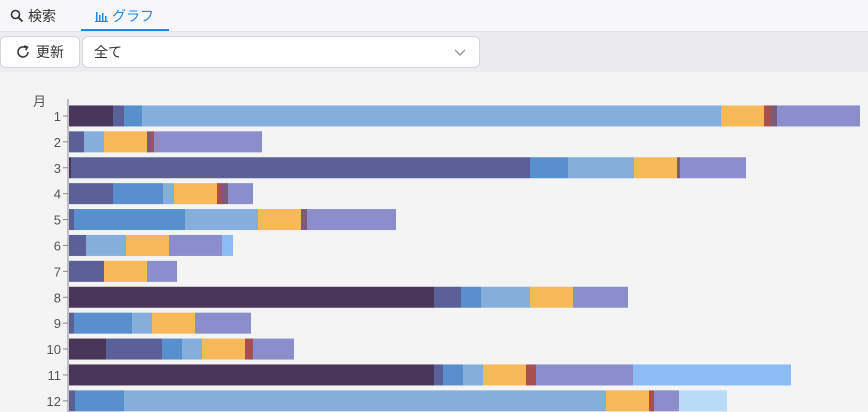 This screenshot has height=412, width=868. I want to click on y-tick-label: 11, so click(55, 375).